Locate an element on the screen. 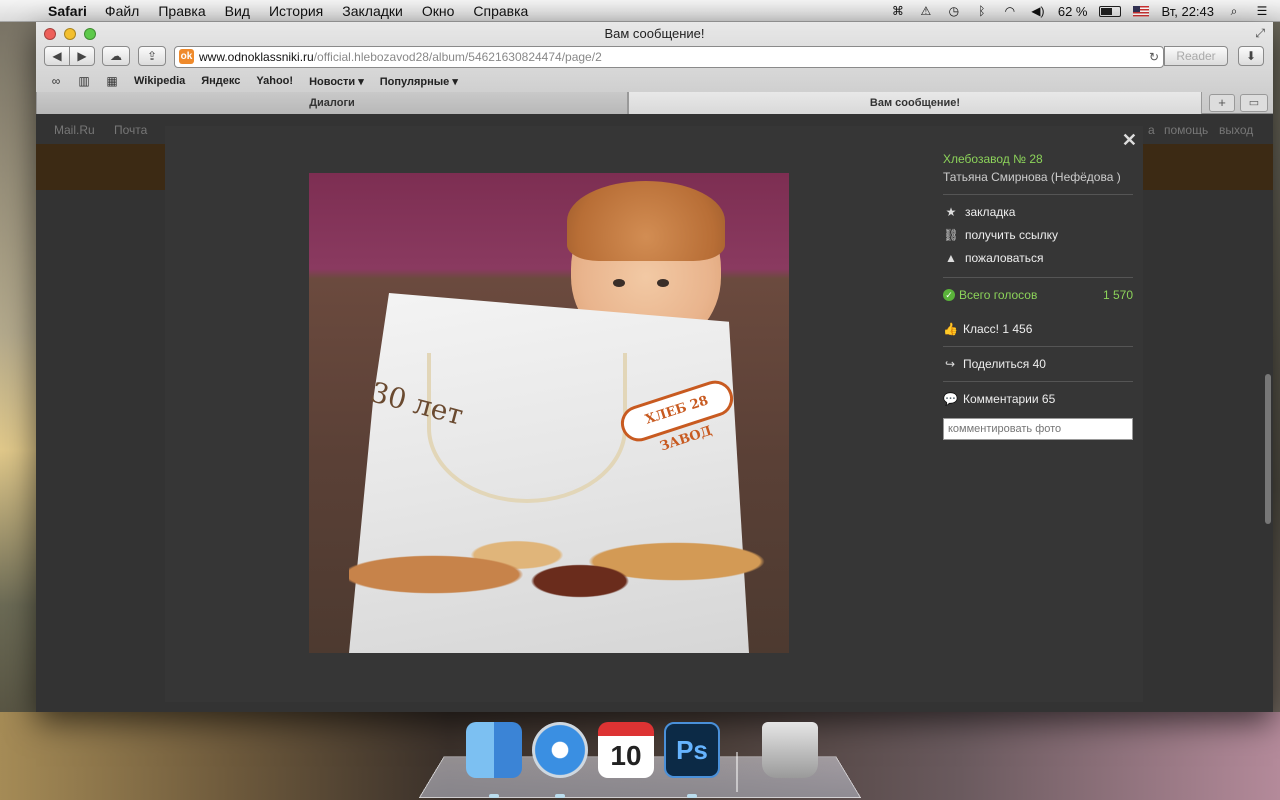 The height and width of the screenshot is (800, 1280). calendar-icon: 10 is located at coordinates (626, 750).